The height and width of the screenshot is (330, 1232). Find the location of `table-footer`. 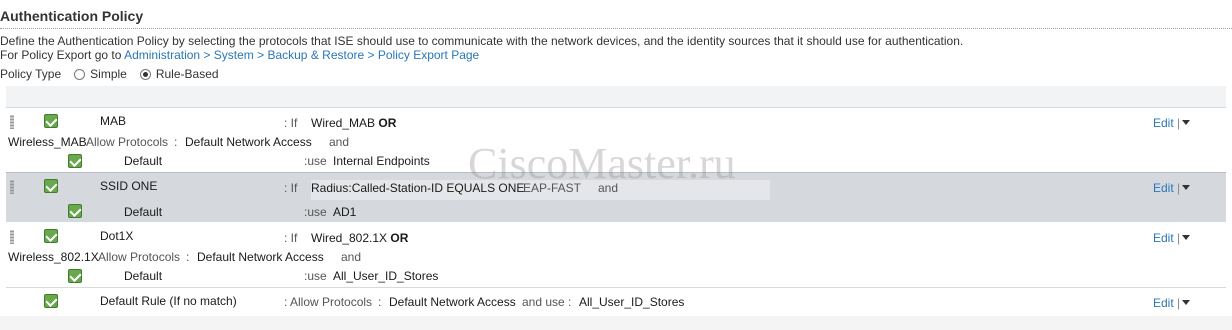

table-footer is located at coordinates (616, 323).